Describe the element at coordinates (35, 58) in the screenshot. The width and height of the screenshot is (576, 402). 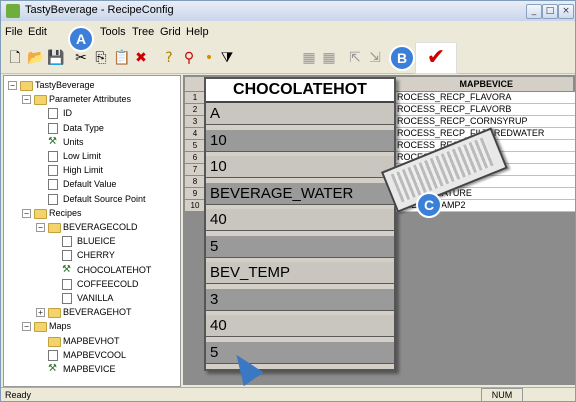
I see `open-icon: 📂` at that location.